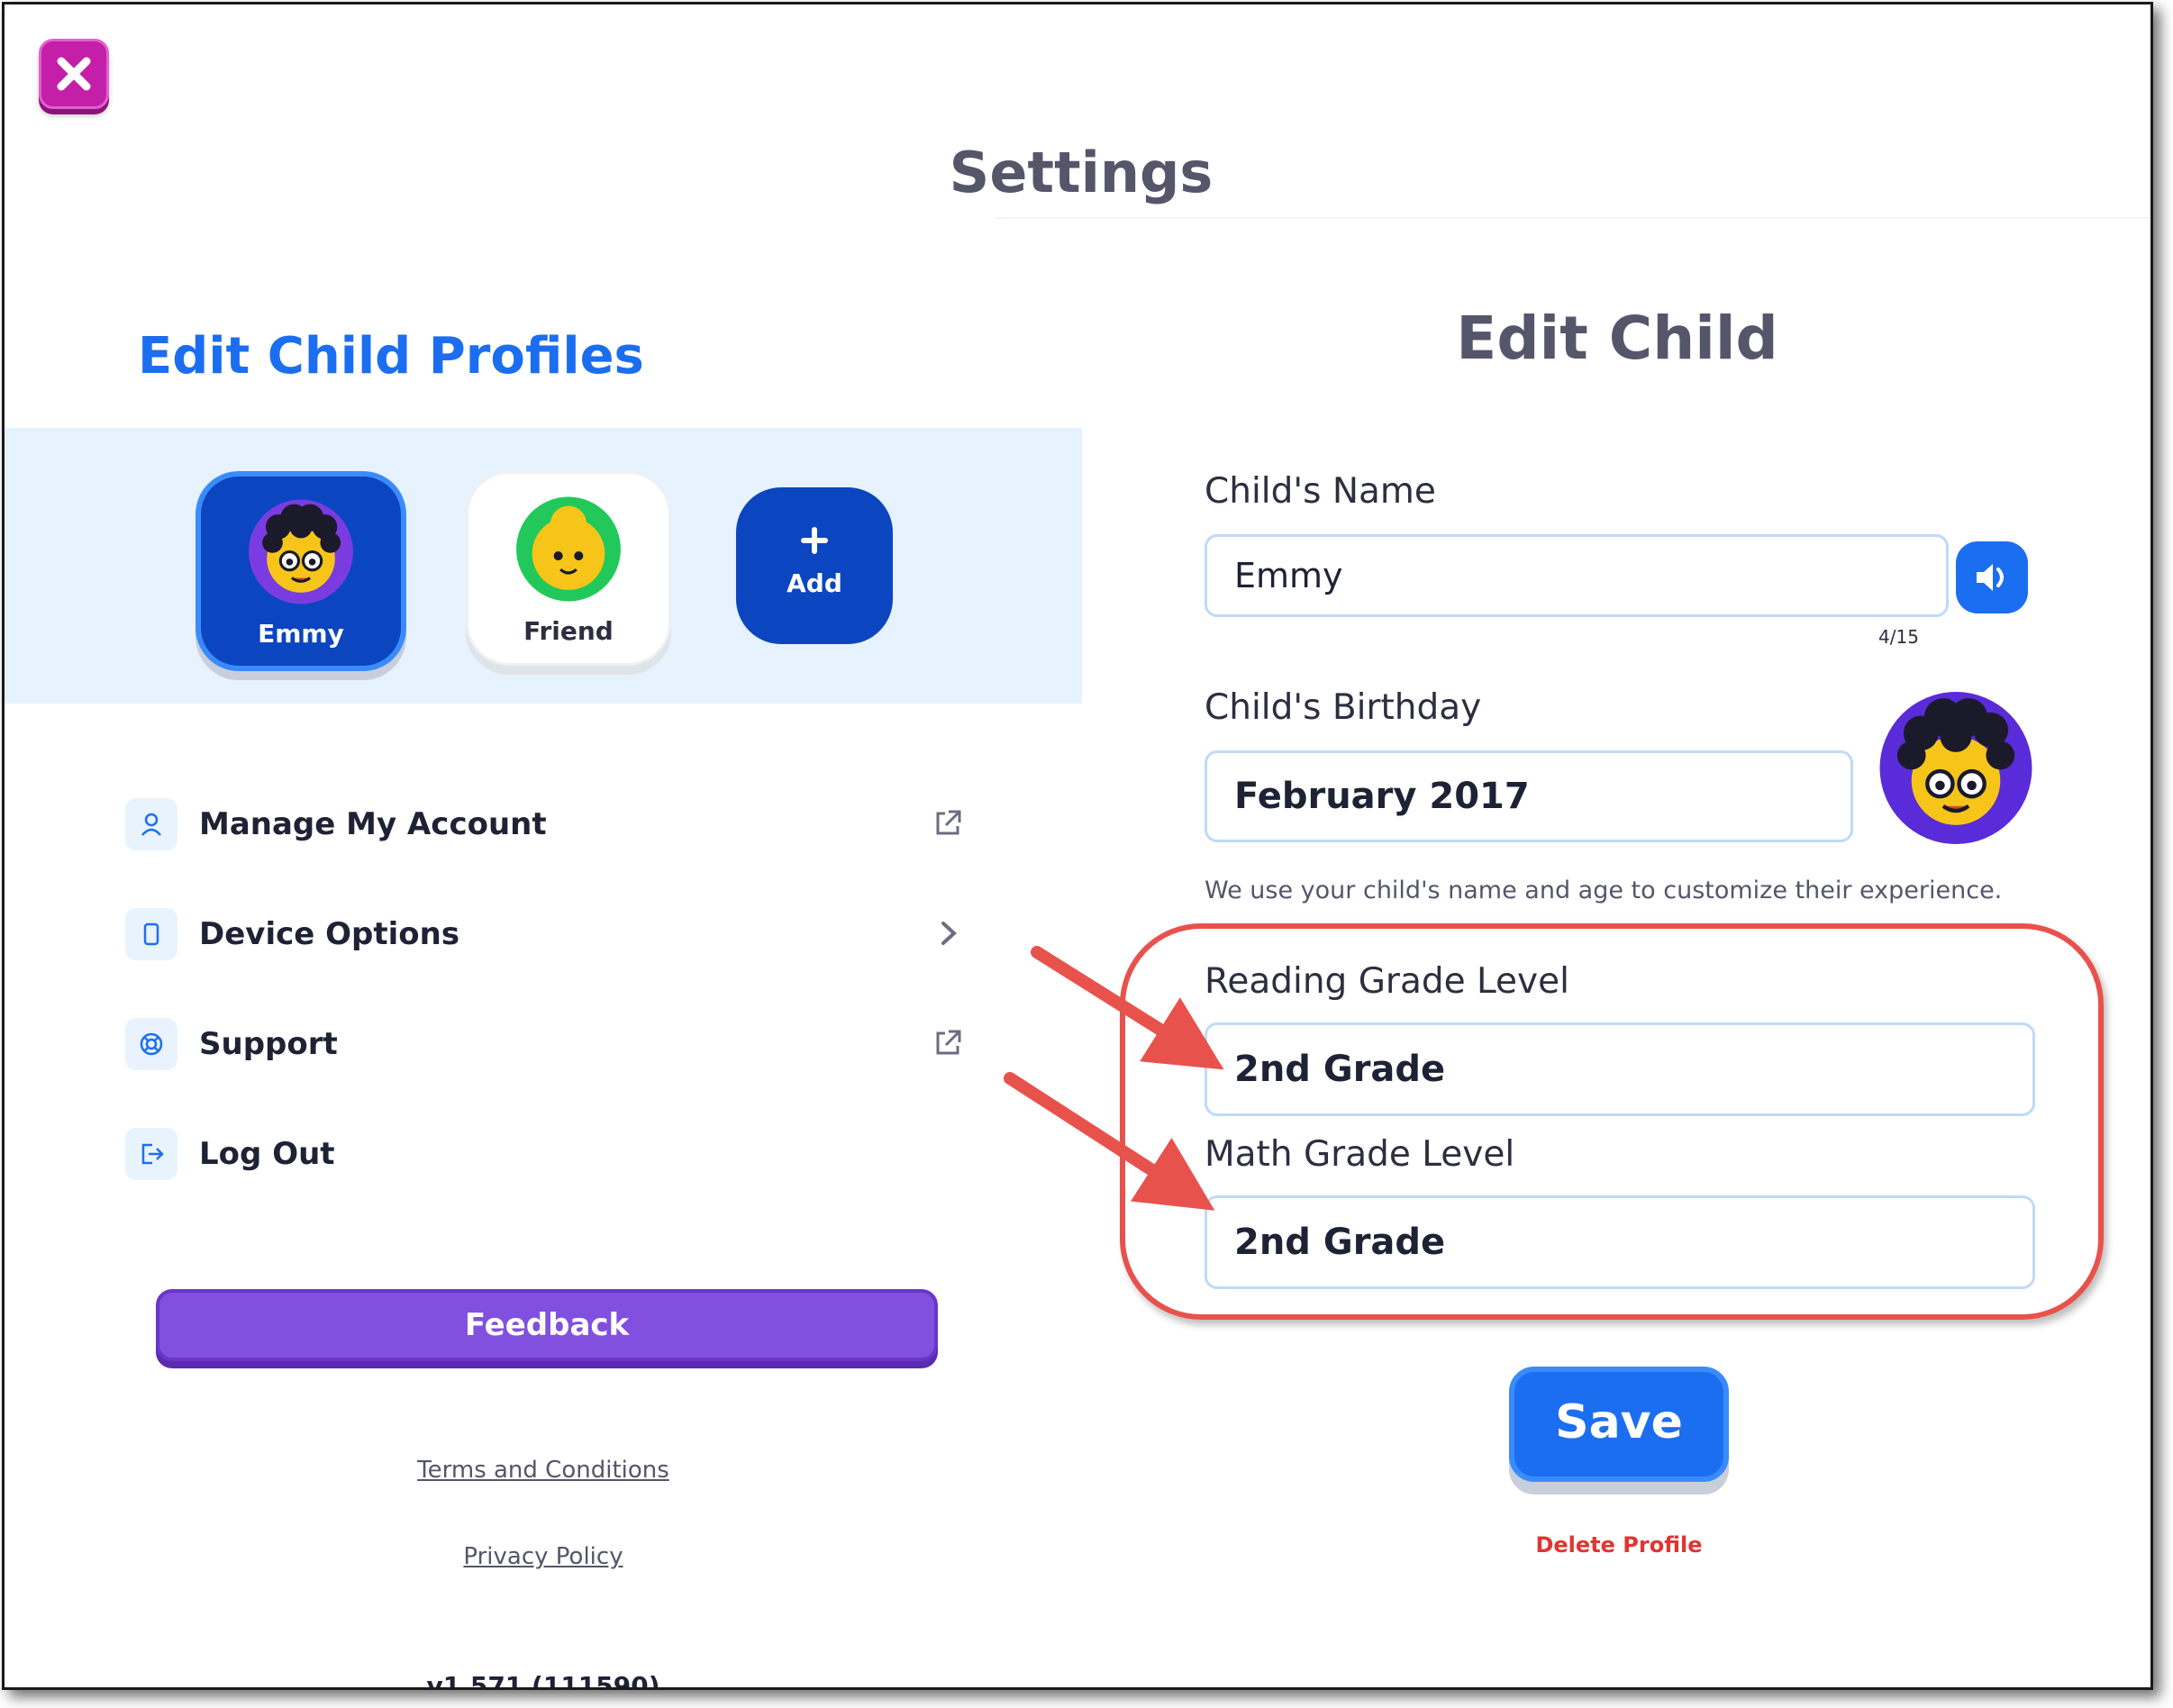  Describe the element at coordinates (1899, 637) in the screenshot. I see `name-char-counter: 4/15` at that location.